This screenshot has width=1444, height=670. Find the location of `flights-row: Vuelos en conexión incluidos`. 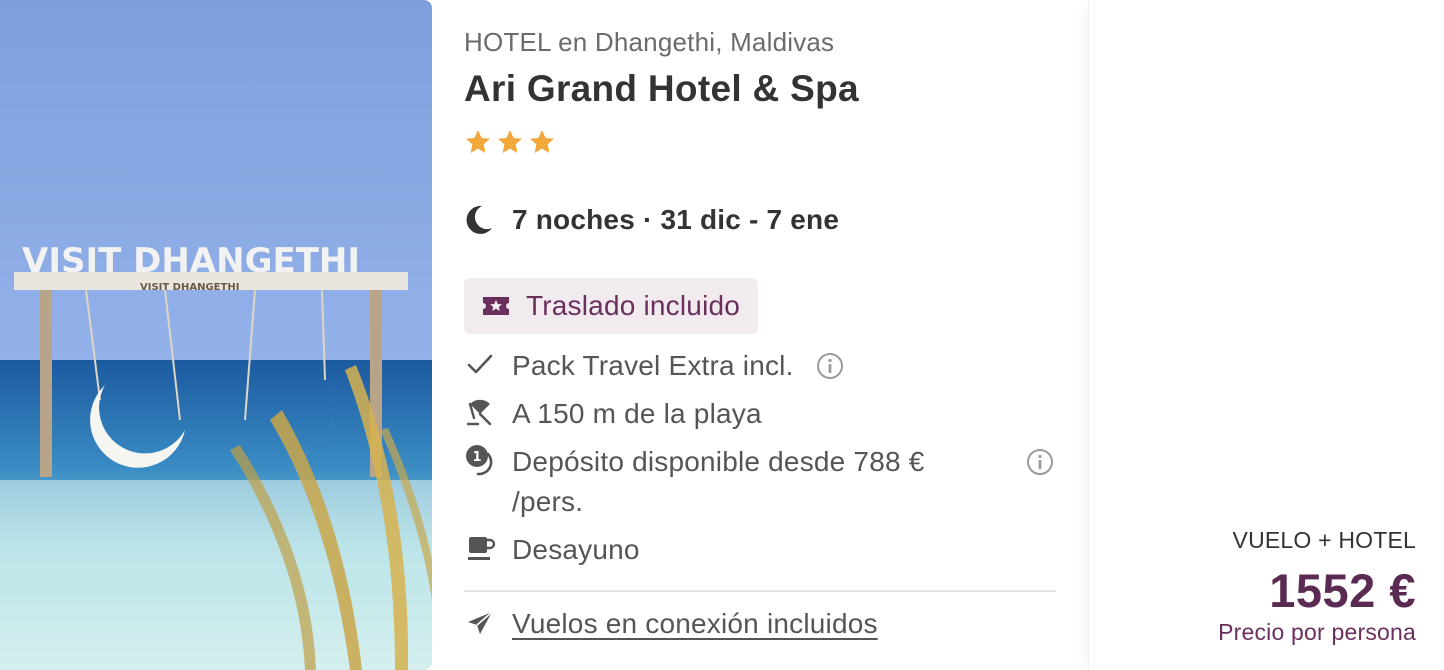

flights-row: Vuelos en conexión incluidos is located at coordinates (671, 624).